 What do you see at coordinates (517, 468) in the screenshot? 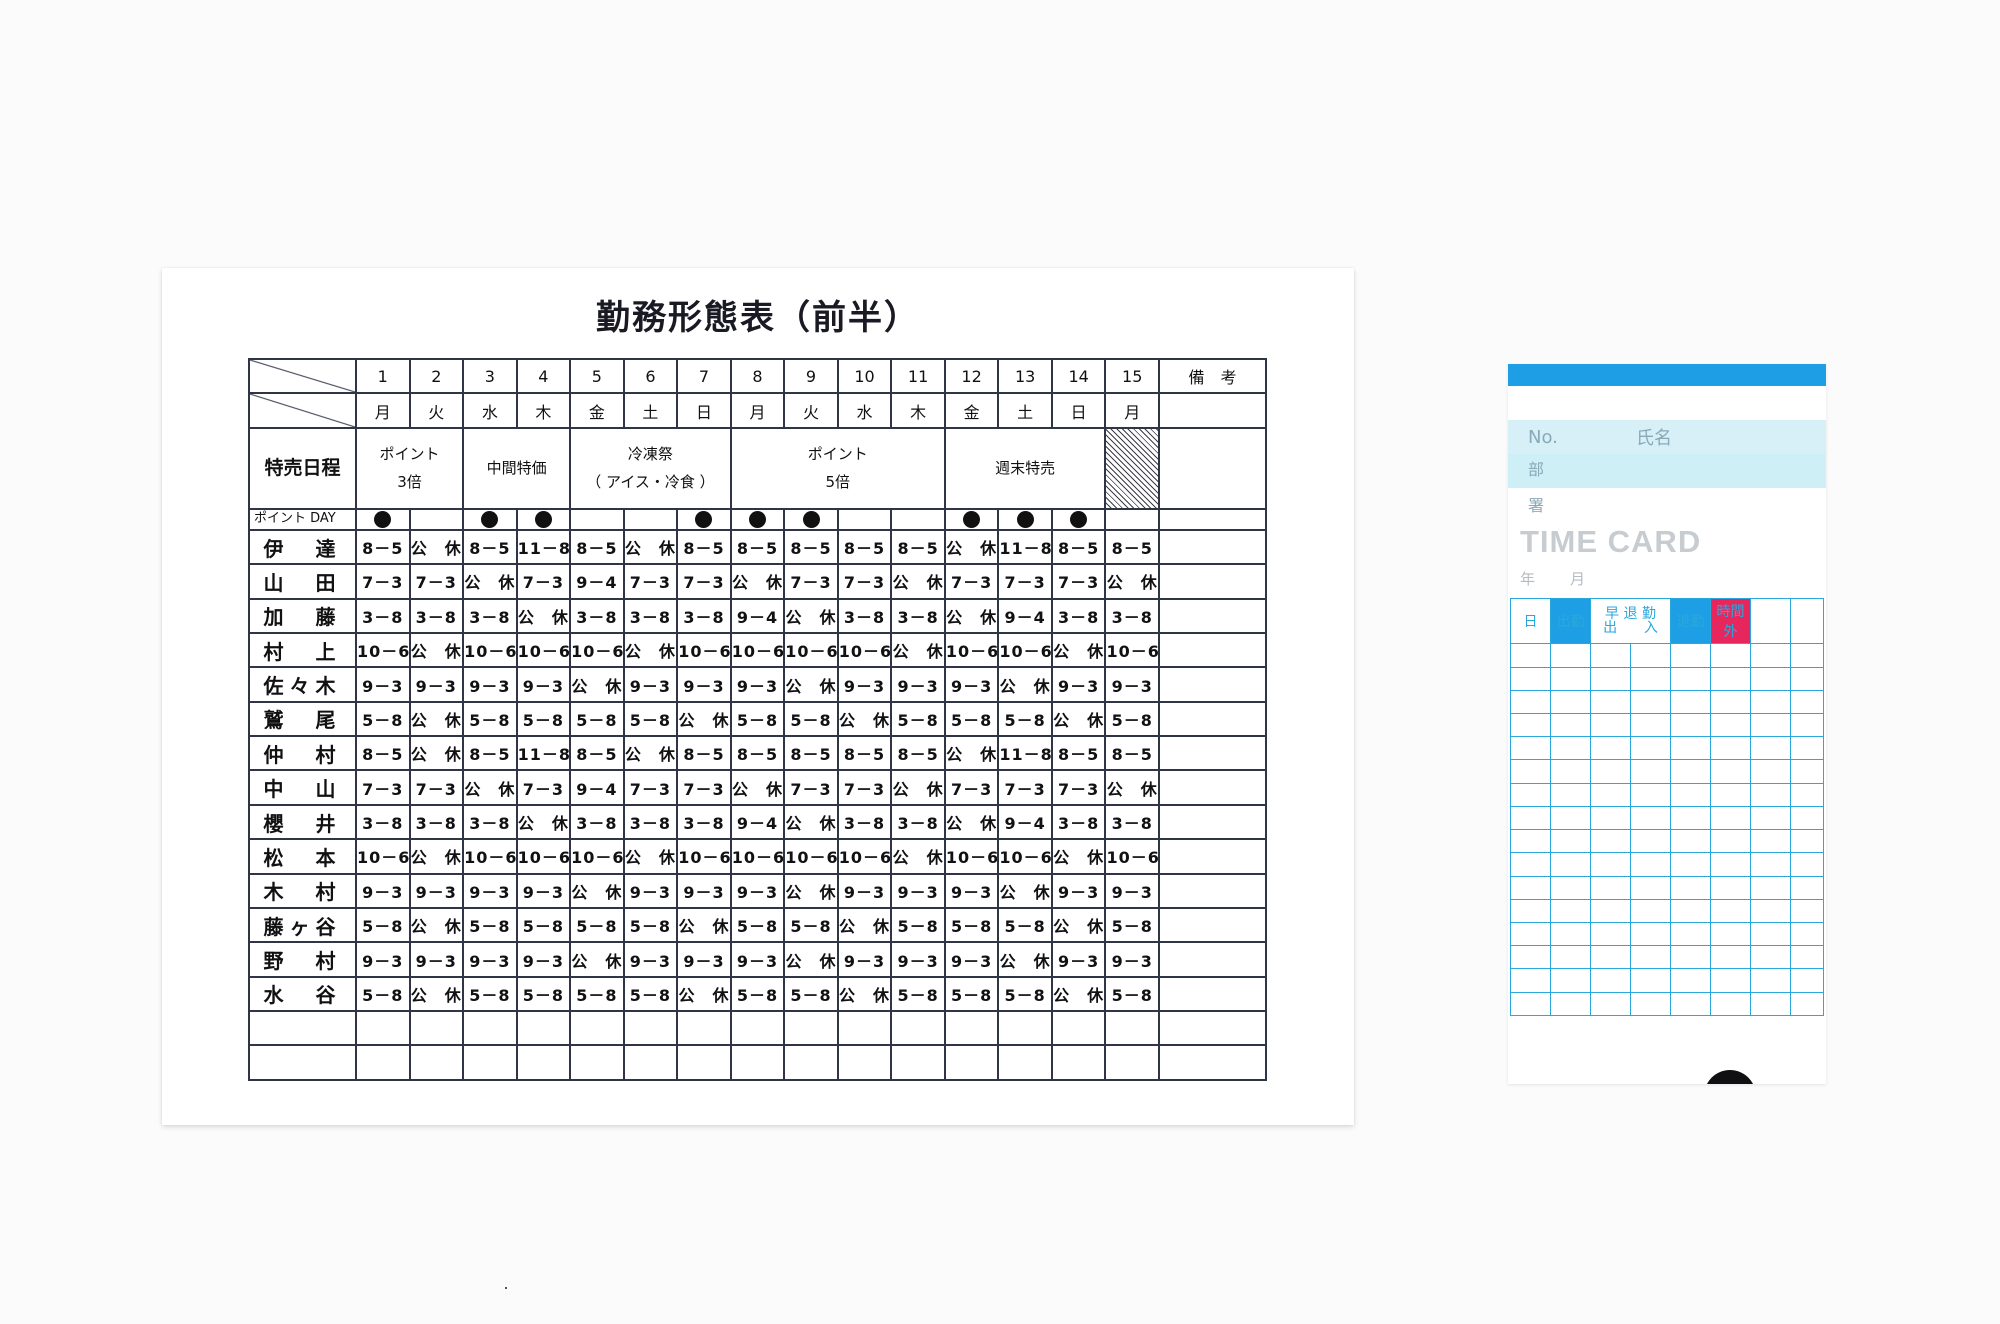
I see `sale-event: 中間特価` at bounding box center [517, 468].